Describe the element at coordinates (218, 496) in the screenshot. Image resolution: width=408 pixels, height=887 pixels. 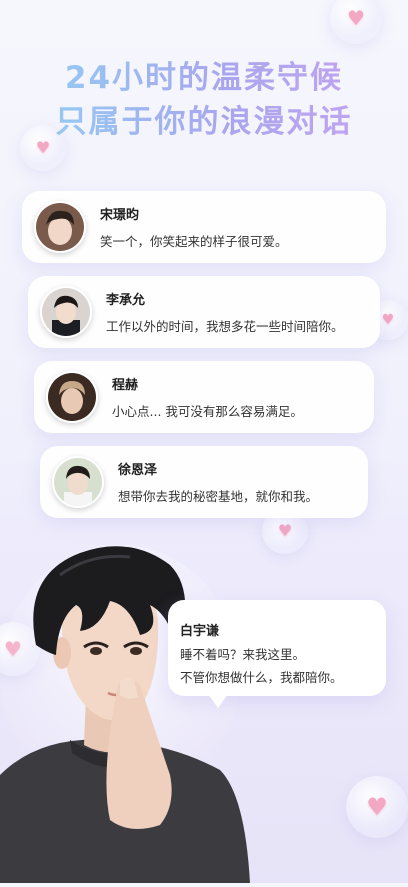
I see `chat-message: 想带你去我的秘密基地，就你和我。` at that location.